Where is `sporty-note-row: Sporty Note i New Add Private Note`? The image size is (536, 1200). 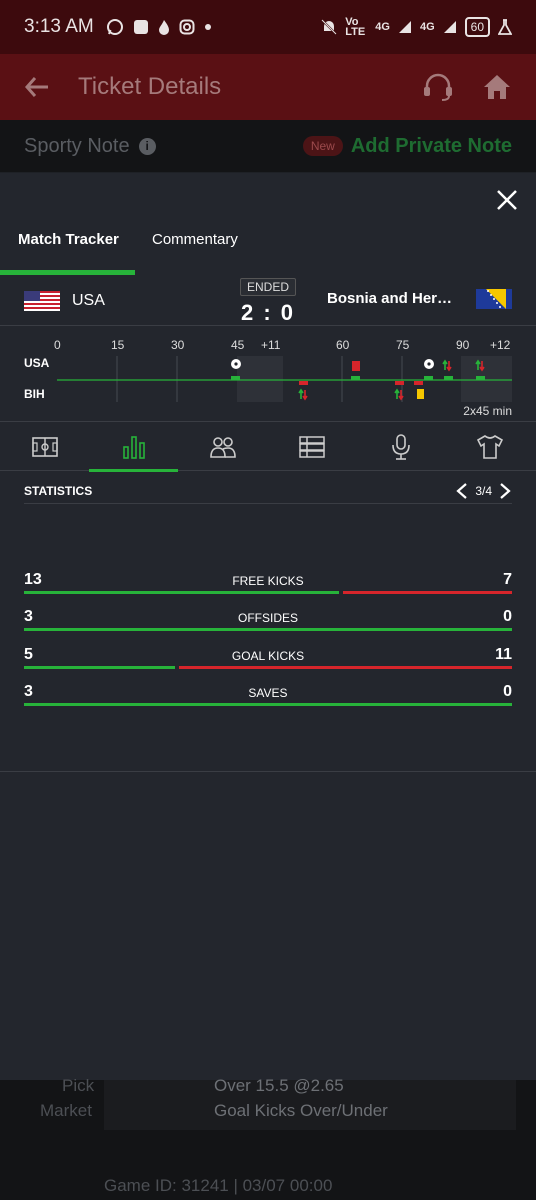
sporty-note-row: Sporty Note i New Add Private Note is located at coordinates (268, 146).